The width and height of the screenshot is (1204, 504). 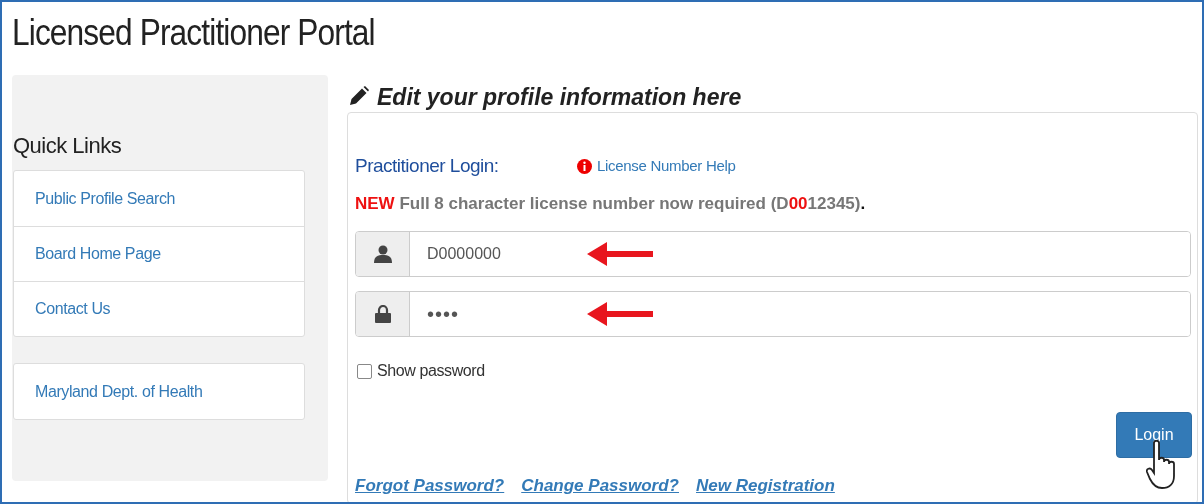 What do you see at coordinates (773, 314) in the screenshot?
I see `password-field: ••••` at bounding box center [773, 314].